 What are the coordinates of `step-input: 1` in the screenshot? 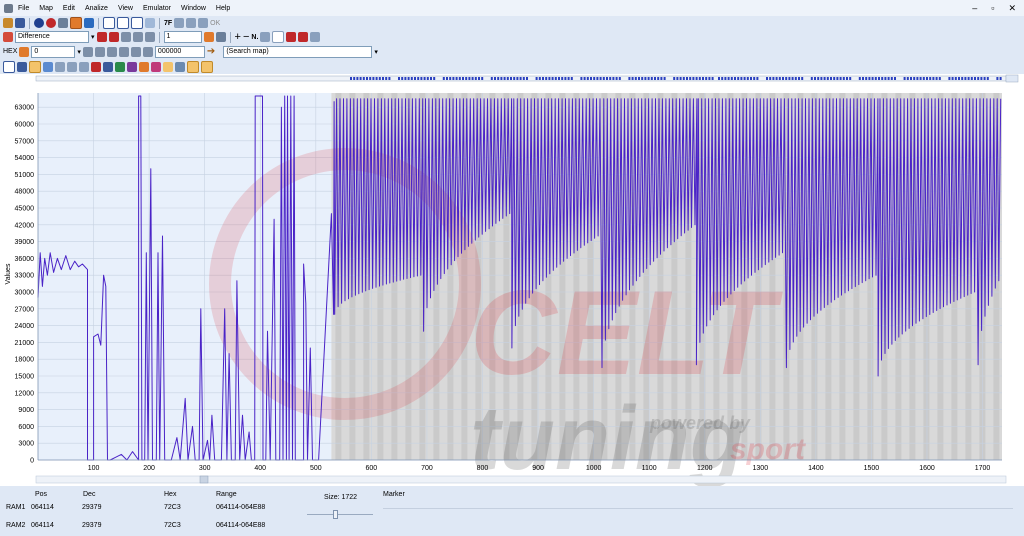 It's located at (182, 37).